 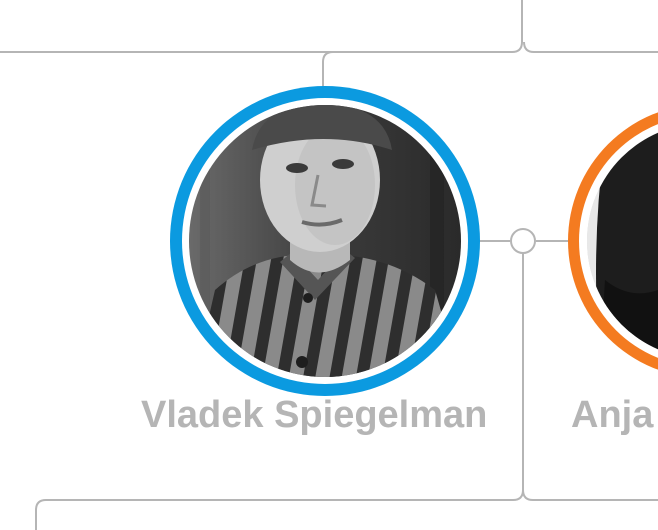 I want to click on anja-portrait, so click(x=613, y=241).